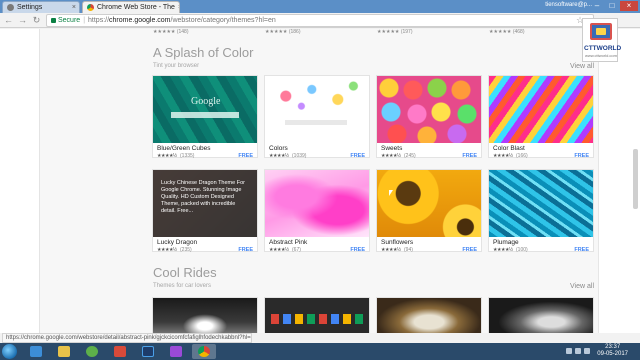  What do you see at coordinates (578, 351) in the screenshot?
I see `network-icon` at bounding box center [578, 351].